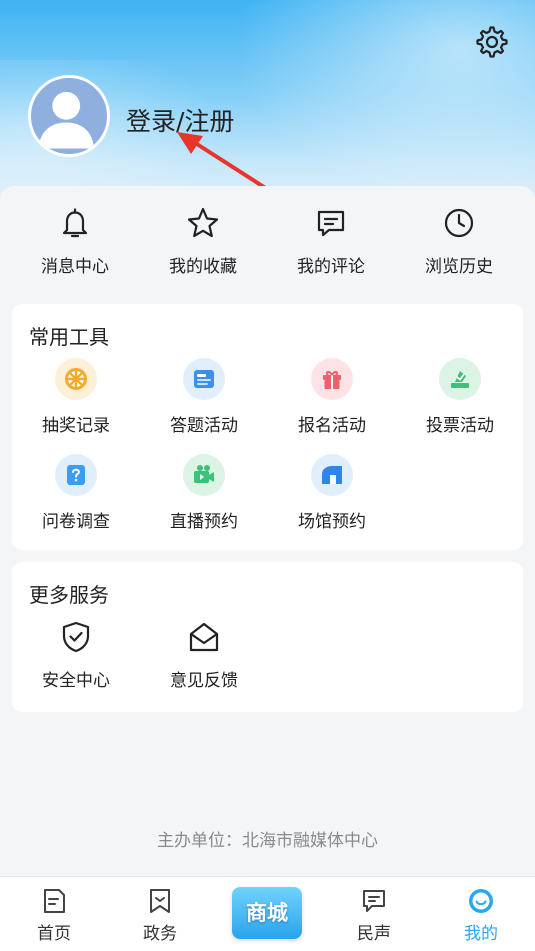 The image size is (535, 951). I want to click on tab-politics: 政务, so click(160, 915).